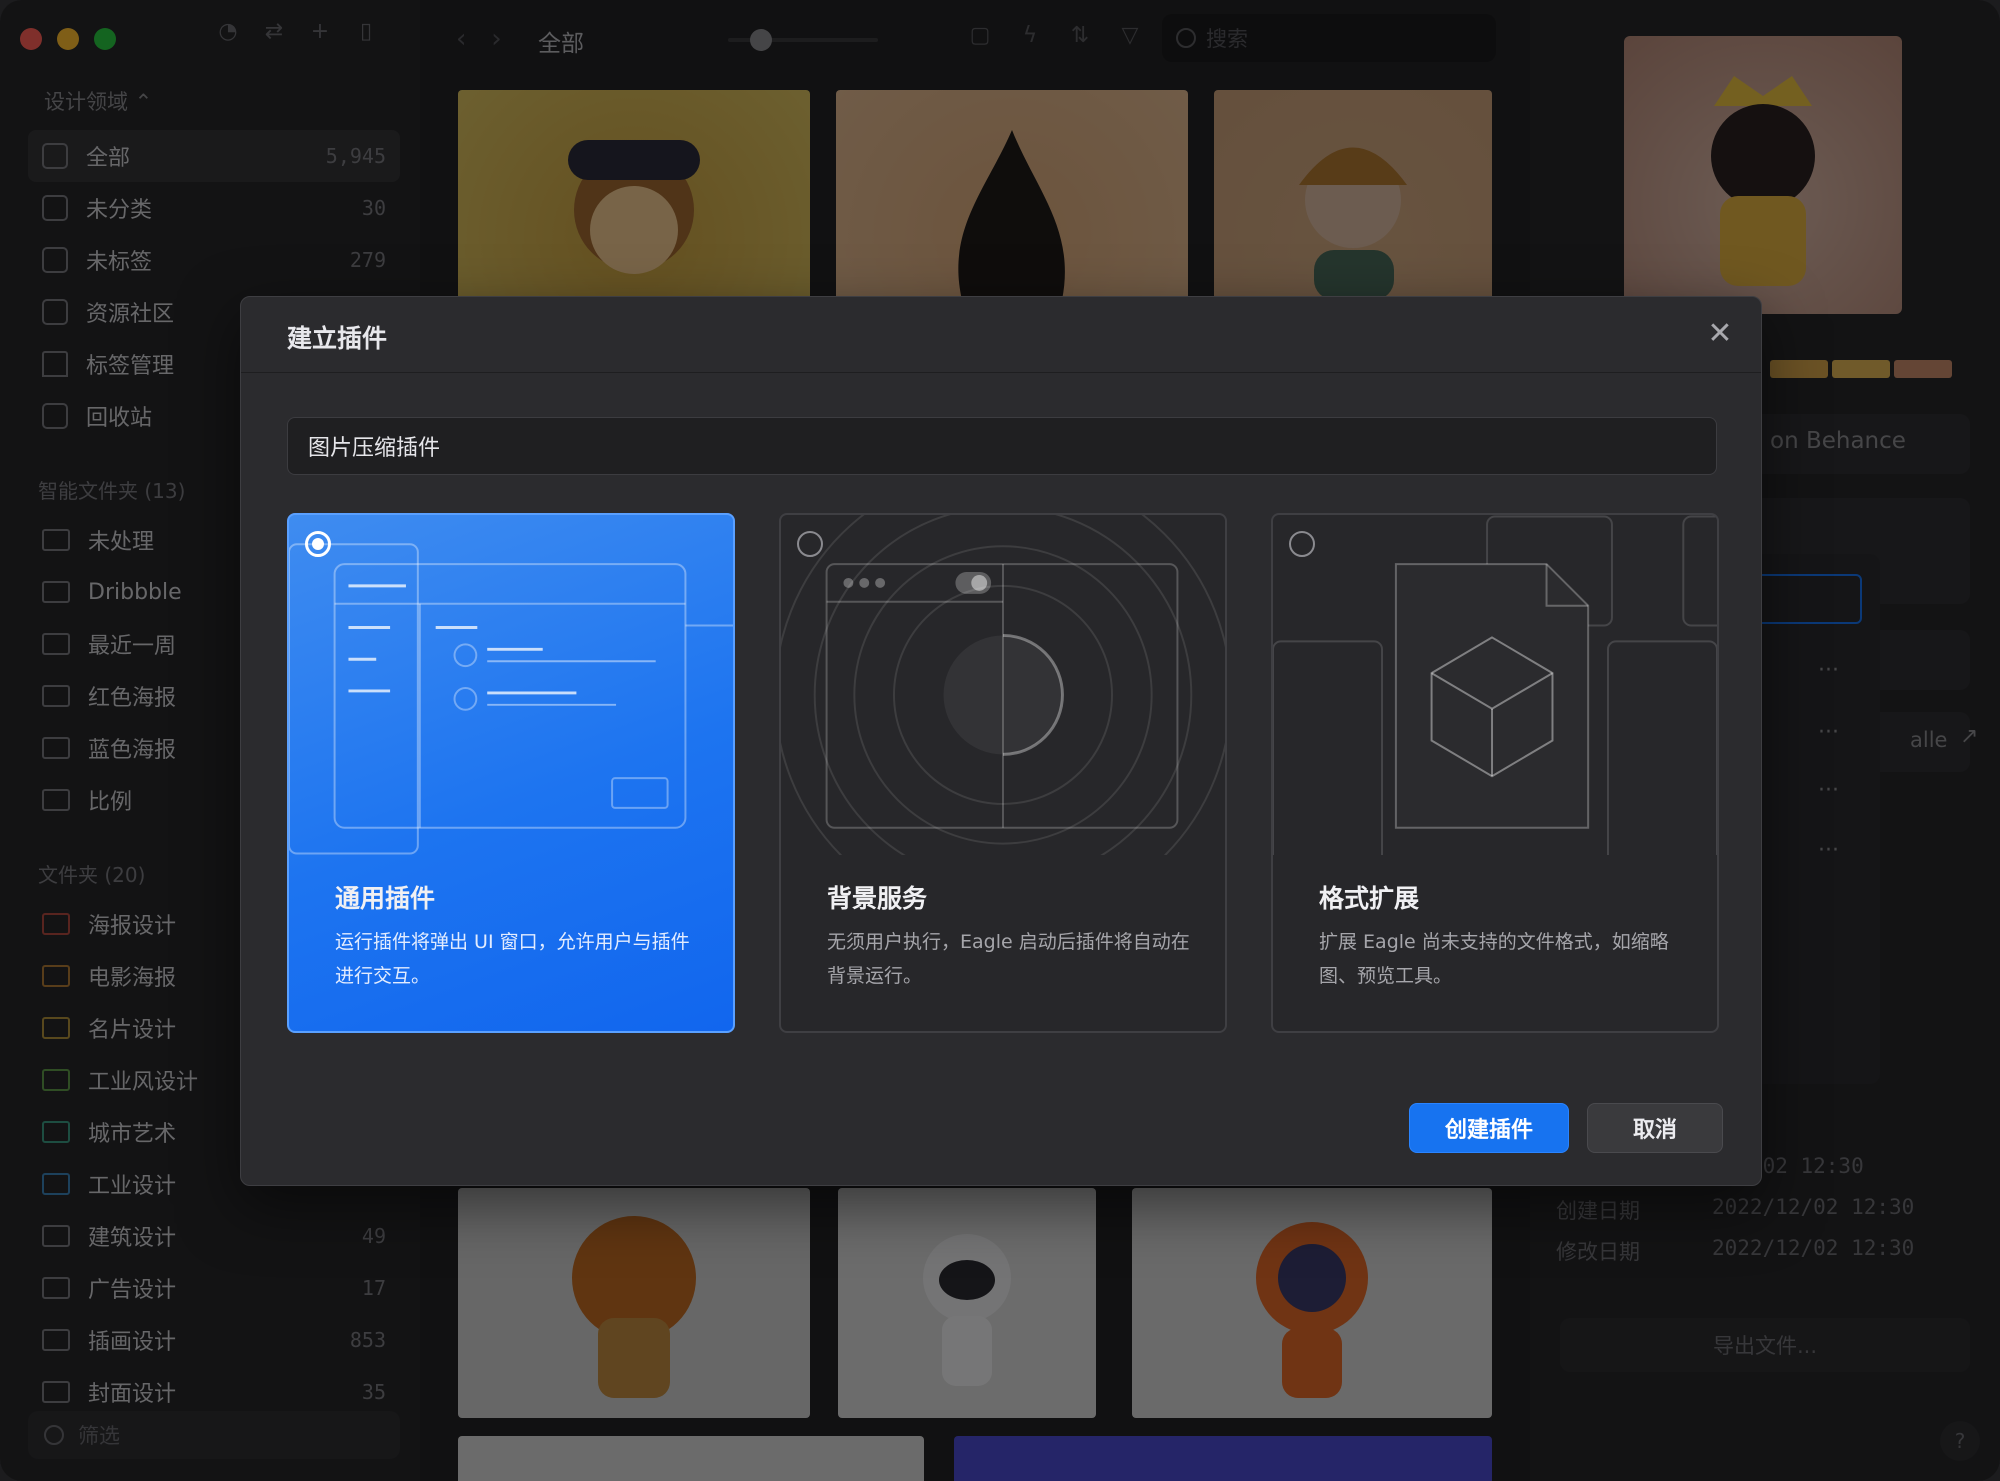 This screenshot has height=1481, width=2000. What do you see at coordinates (337, 338) in the screenshot?
I see `dialog-title: 建立插件` at bounding box center [337, 338].